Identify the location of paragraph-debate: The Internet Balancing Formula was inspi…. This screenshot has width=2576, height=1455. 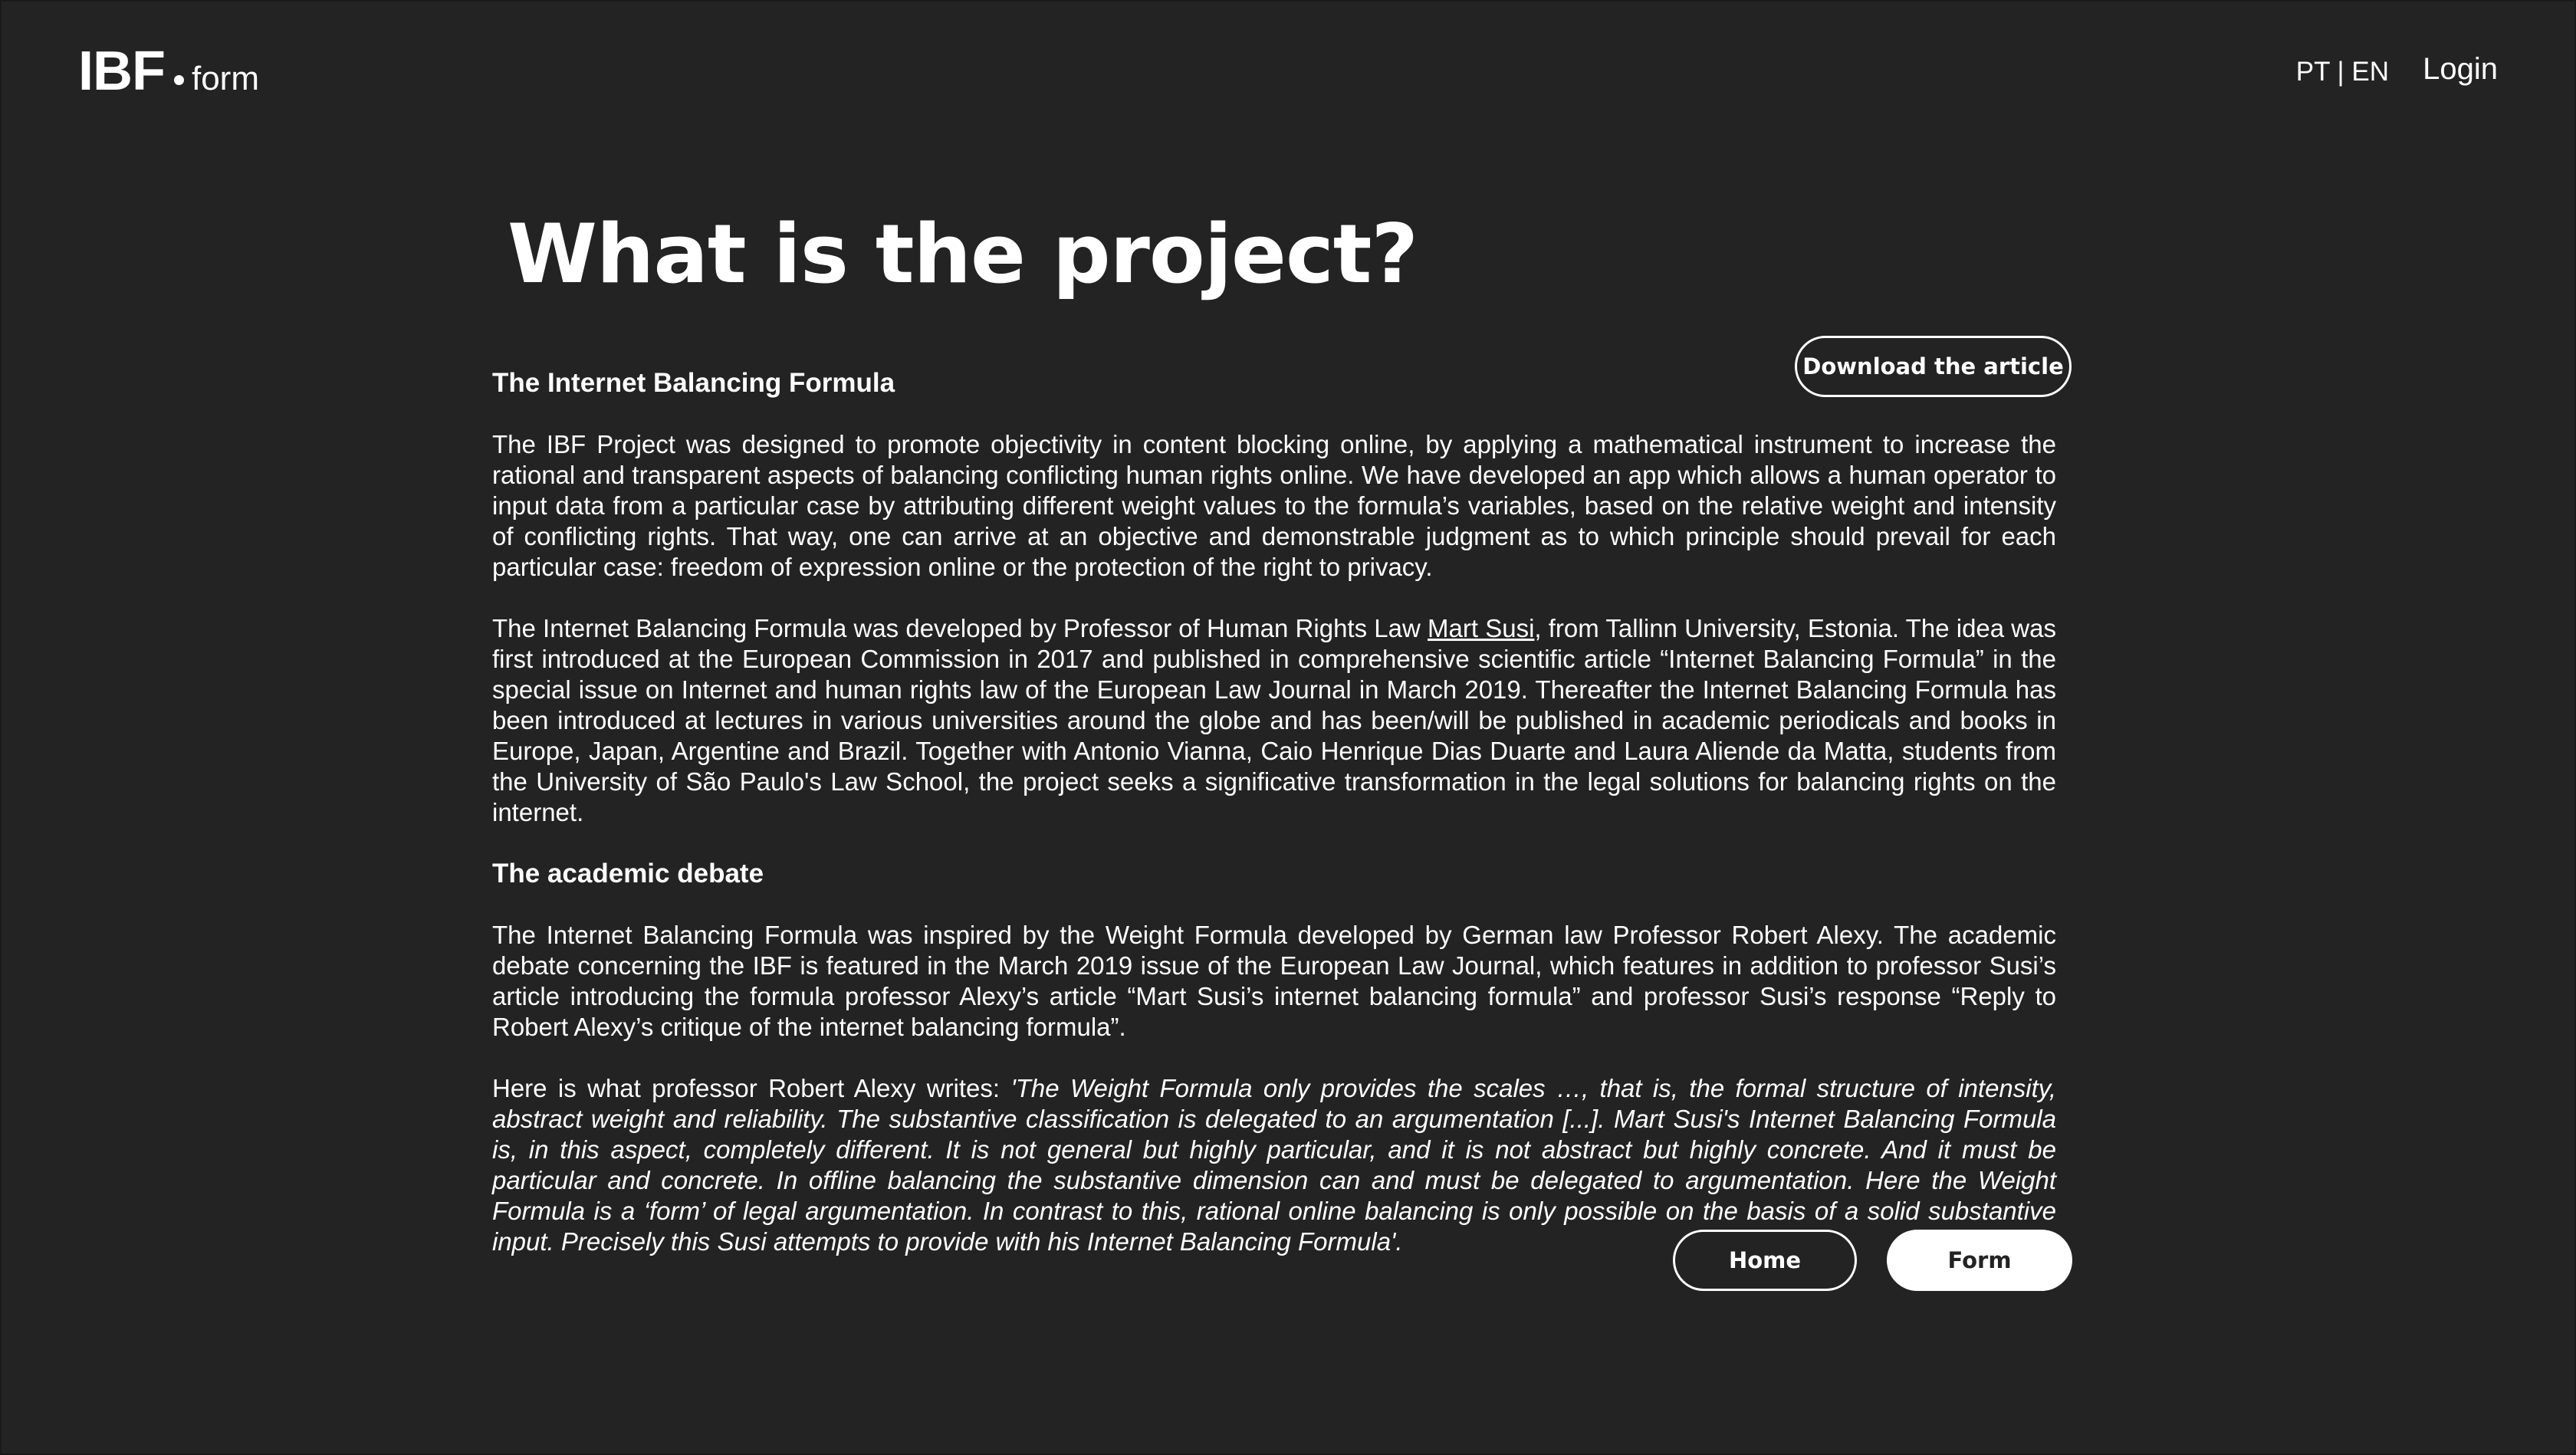
(1274, 981).